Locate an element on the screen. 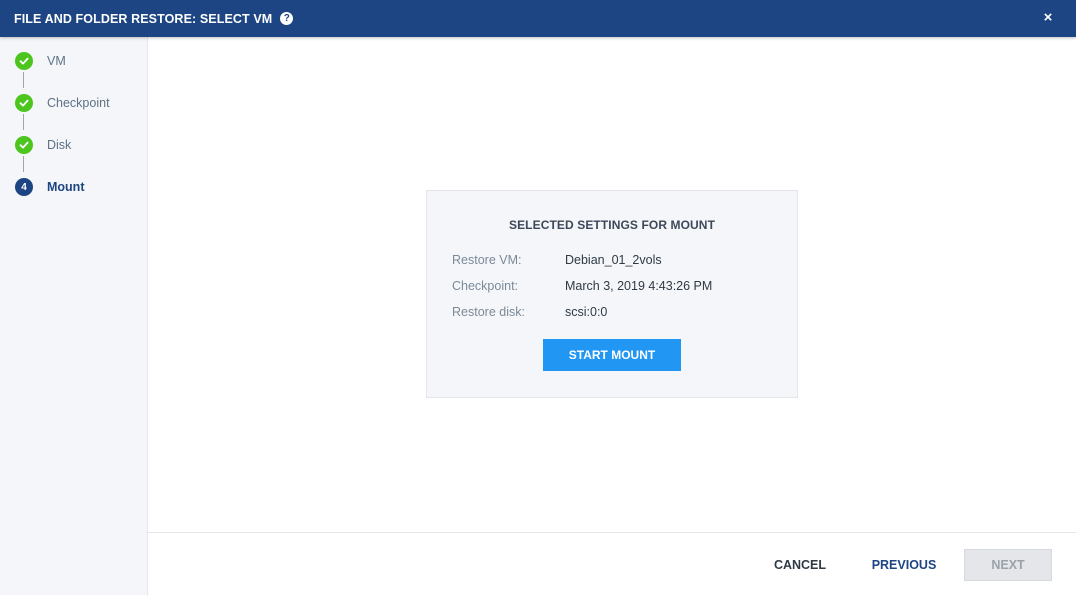  step-mount: 4 Mount is located at coordinates (73, 187).